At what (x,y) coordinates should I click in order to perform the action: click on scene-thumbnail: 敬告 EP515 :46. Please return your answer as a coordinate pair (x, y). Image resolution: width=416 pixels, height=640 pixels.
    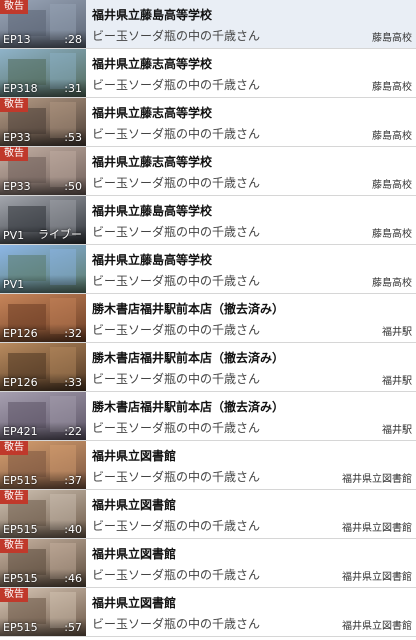
    Looking at the image, I should click on (43, 563).